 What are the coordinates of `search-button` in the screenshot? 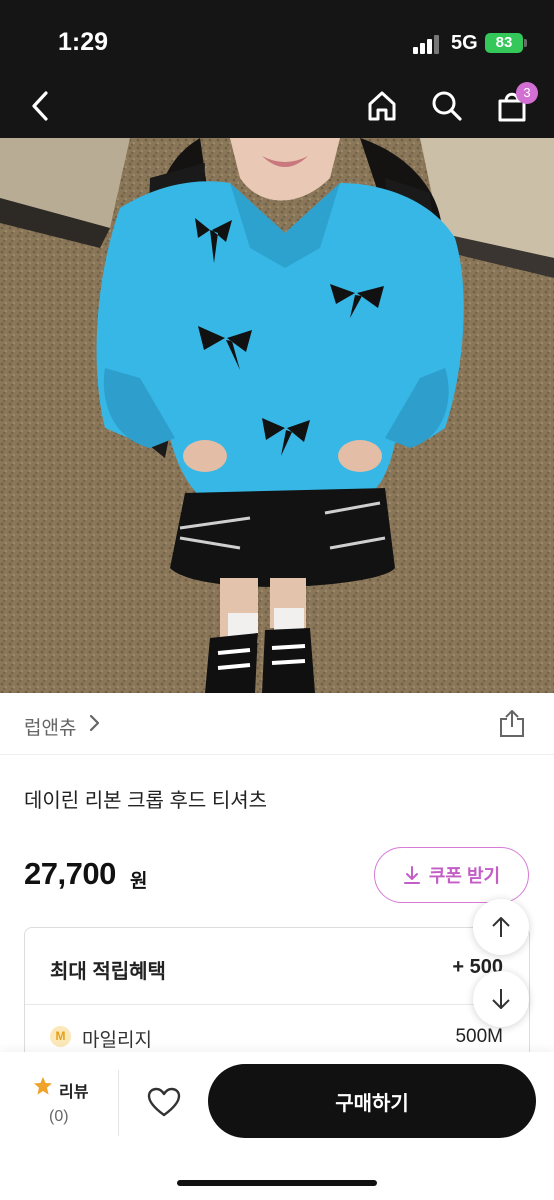 It's located at (447, 106).